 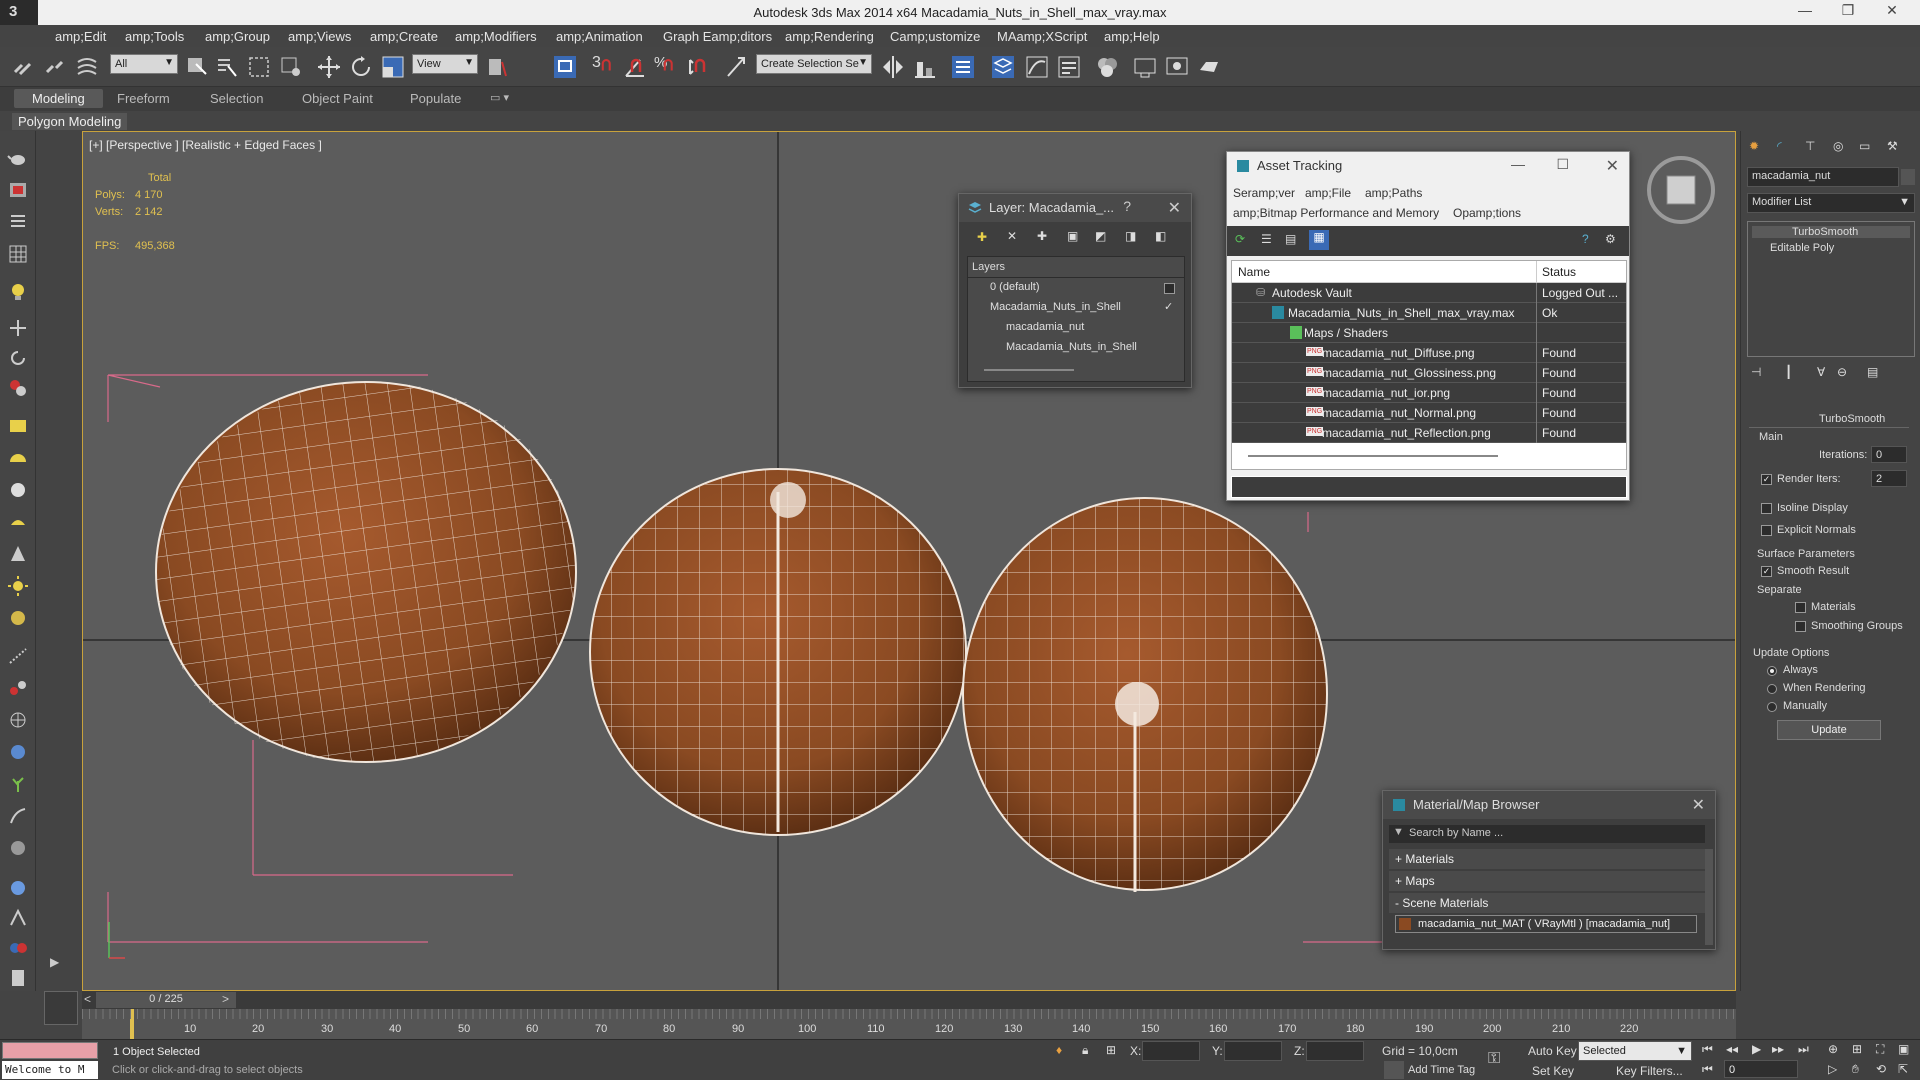 What do you see at coordinates (236, 98) in the screenshot?
I see `tab-selection: Selection` at bounding box center [236, 98].